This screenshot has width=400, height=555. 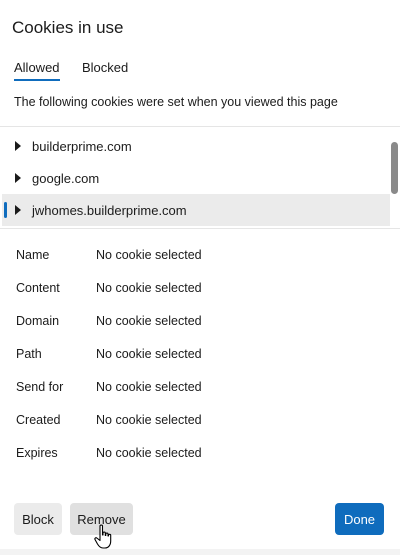 I want to click on detail-row-path: Path No cookie selected, so click(x=196, y=355).